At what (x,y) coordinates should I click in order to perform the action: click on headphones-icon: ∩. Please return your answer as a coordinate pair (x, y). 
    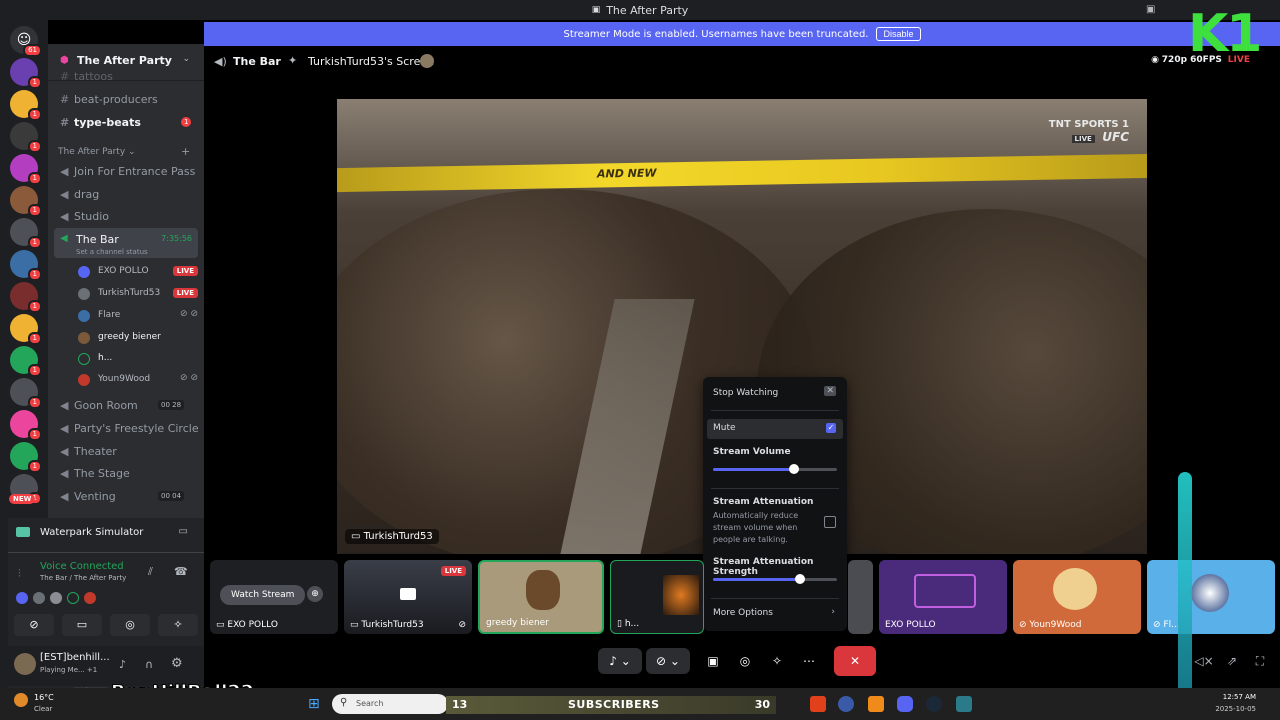
    Looking at the image, I should click on (149, 664).